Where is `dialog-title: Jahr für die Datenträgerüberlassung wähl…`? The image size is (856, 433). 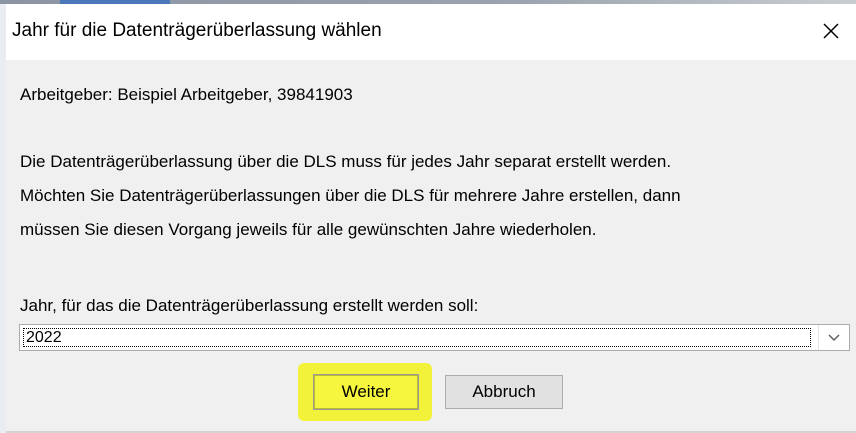 dialog-title: Jahr für die Datenträgerüberlassung wähl… is located at coordinates (197, 30).